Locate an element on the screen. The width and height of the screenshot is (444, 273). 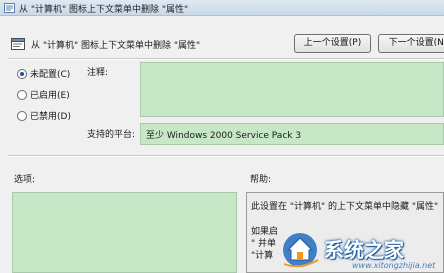
supported-platform-label: 支持的平台: is located at coordinates (111, 135).